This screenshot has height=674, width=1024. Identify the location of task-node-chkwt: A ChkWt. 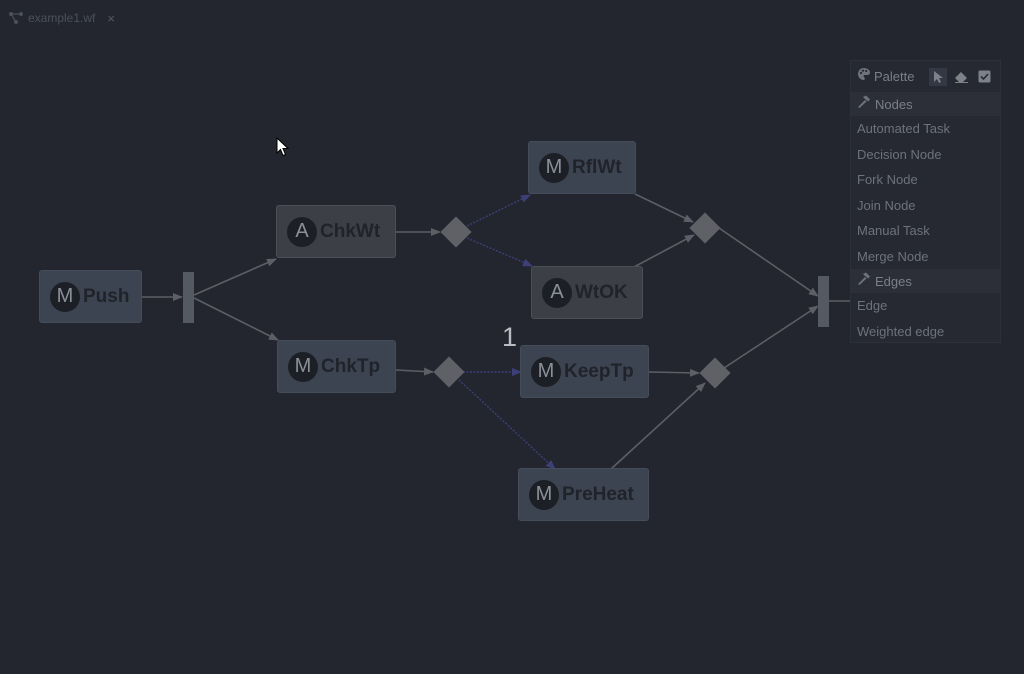
(336, 231).